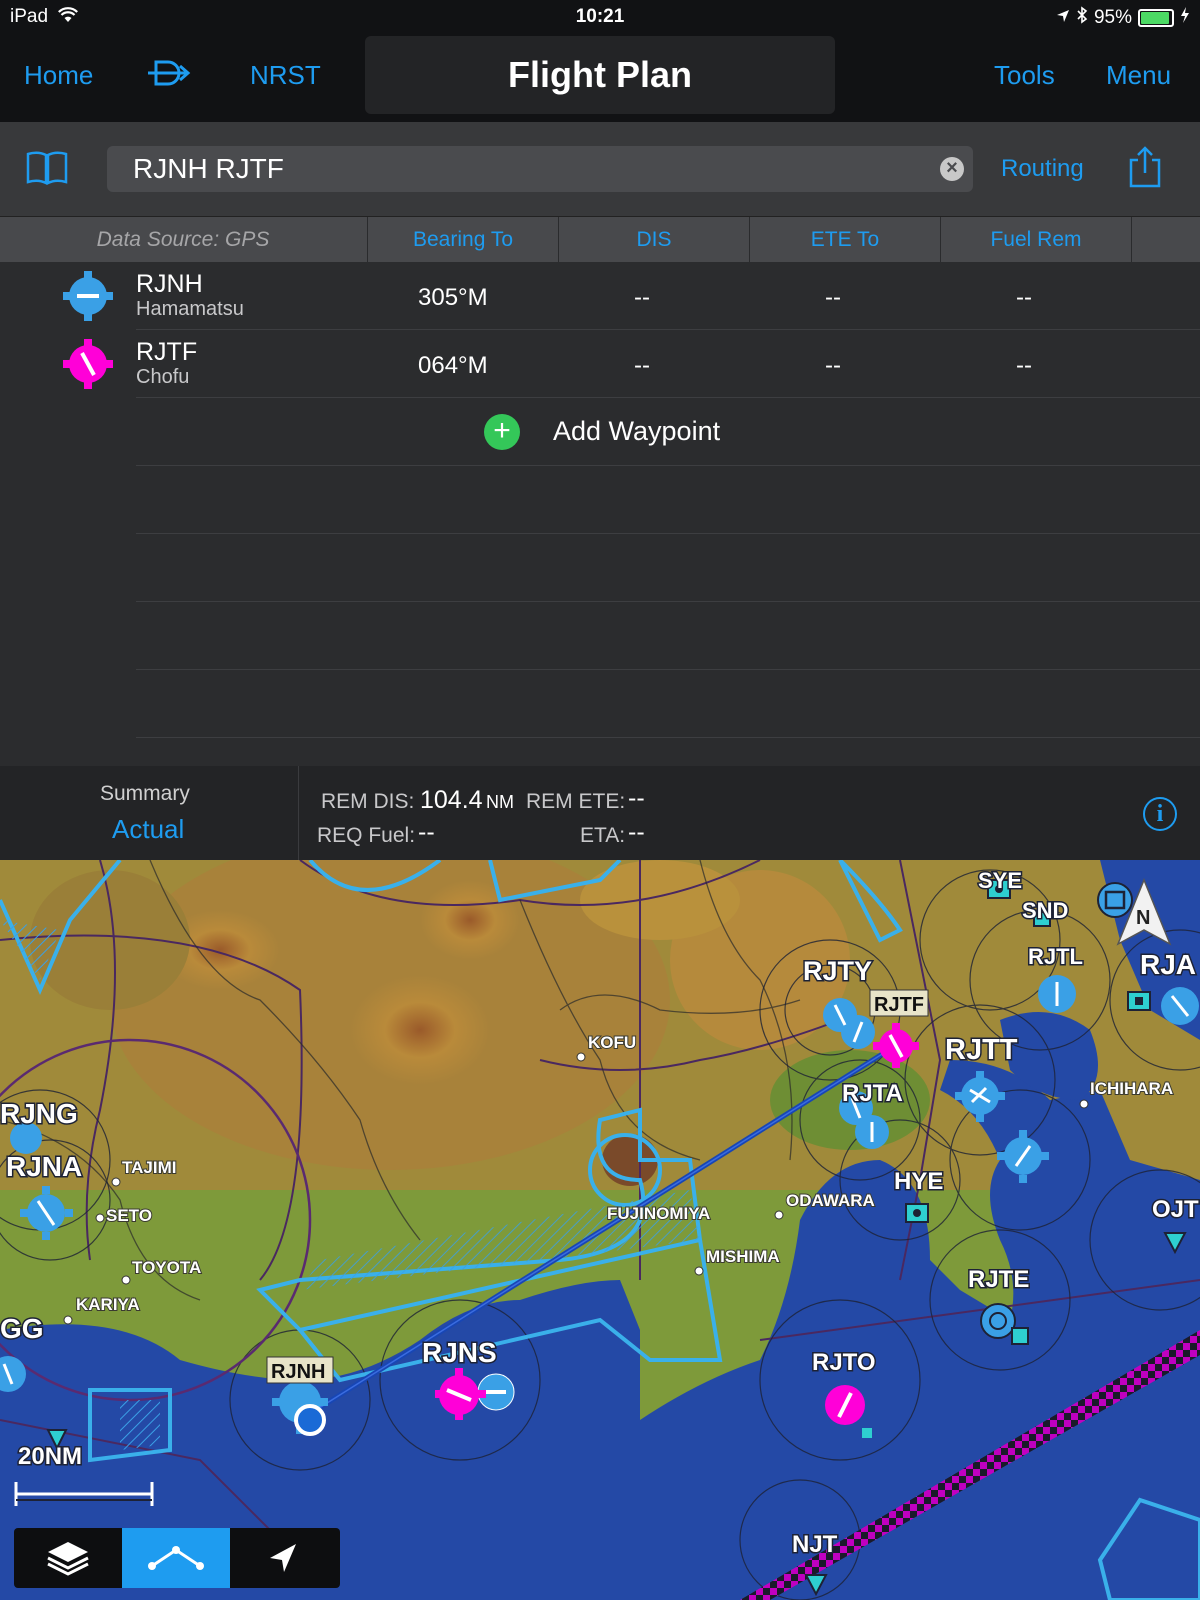 This screenshot has height=1600, width=1200. I want to click on rem-dis-value: 104.4, so click(451, 800).